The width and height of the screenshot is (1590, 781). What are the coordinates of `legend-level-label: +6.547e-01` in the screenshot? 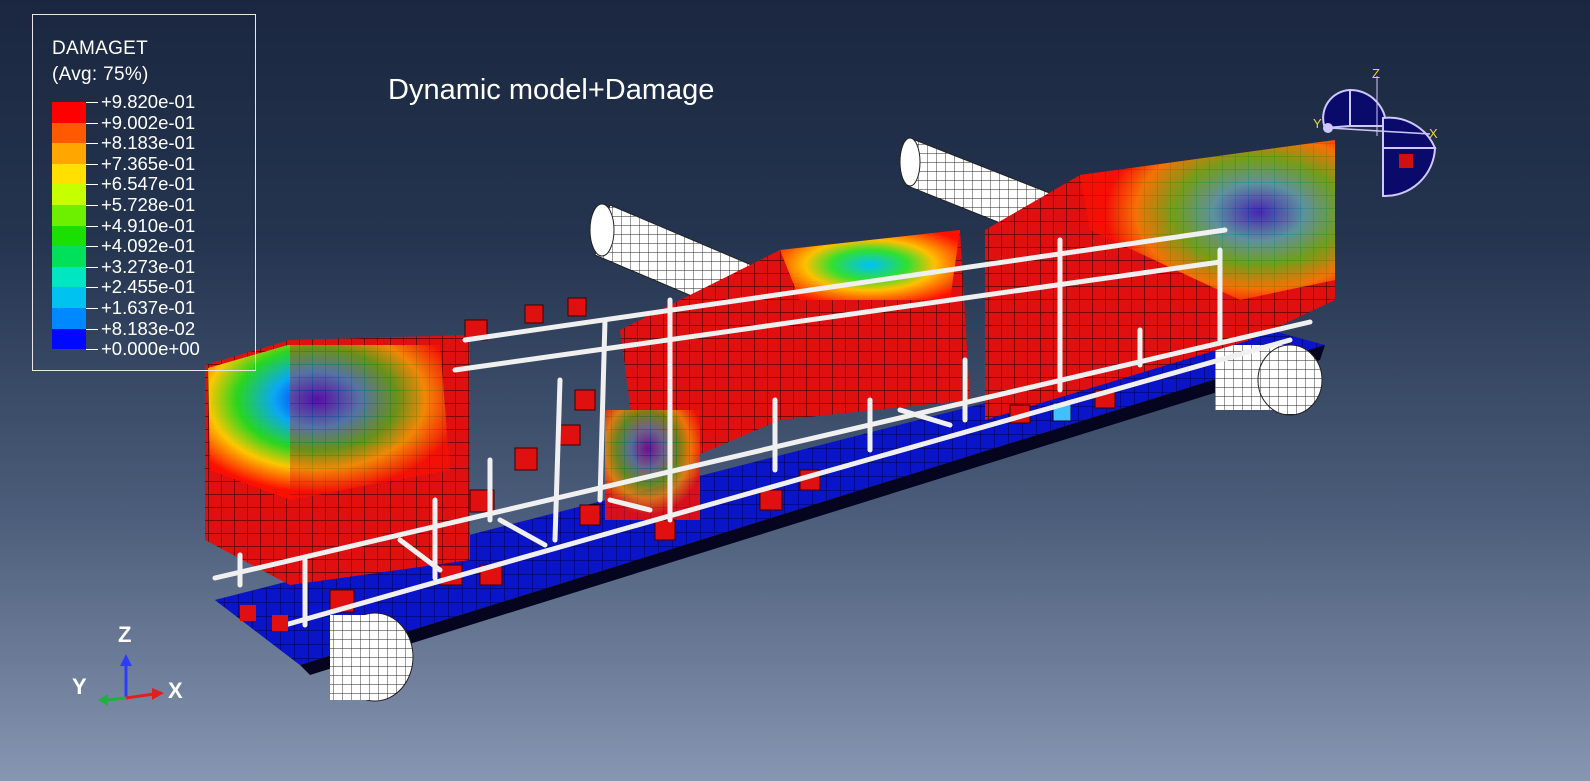 It's located at (148, 184).